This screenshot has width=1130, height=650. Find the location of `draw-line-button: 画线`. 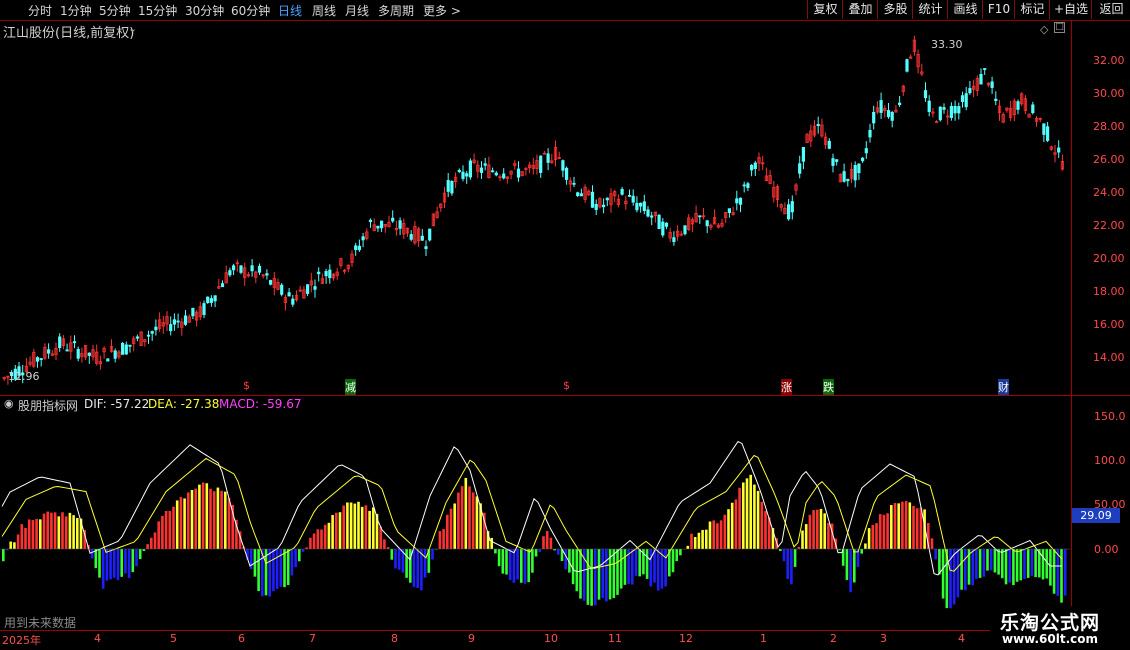

draw-line-button: 画线 is located at coordinates (965, 9).